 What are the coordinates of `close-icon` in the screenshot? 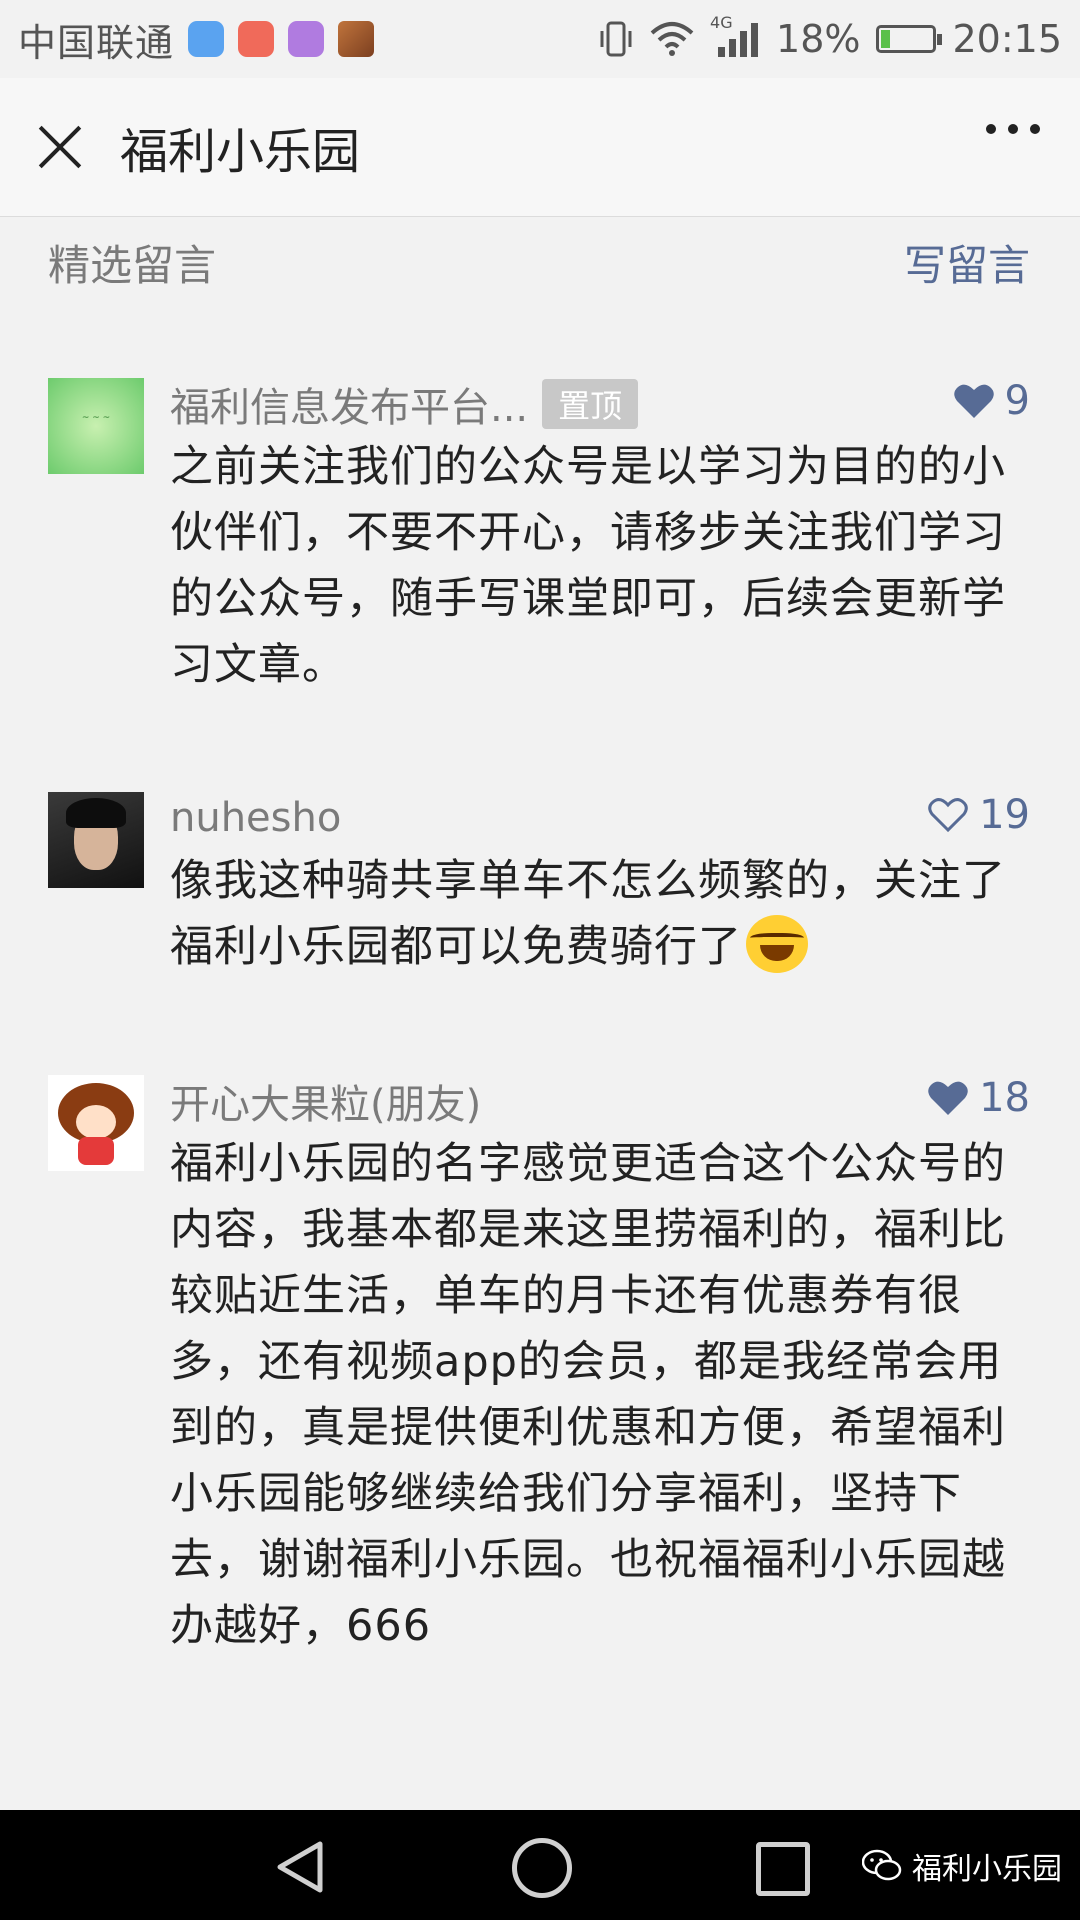 It's located at (60, 147).